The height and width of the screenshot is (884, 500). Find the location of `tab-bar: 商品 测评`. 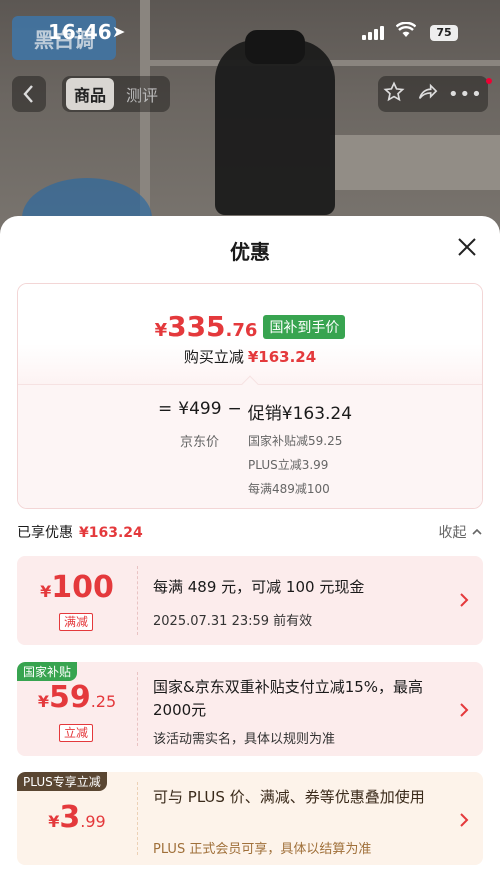

tab-bar: 商品 测评 is located at coordinates (116, 94).